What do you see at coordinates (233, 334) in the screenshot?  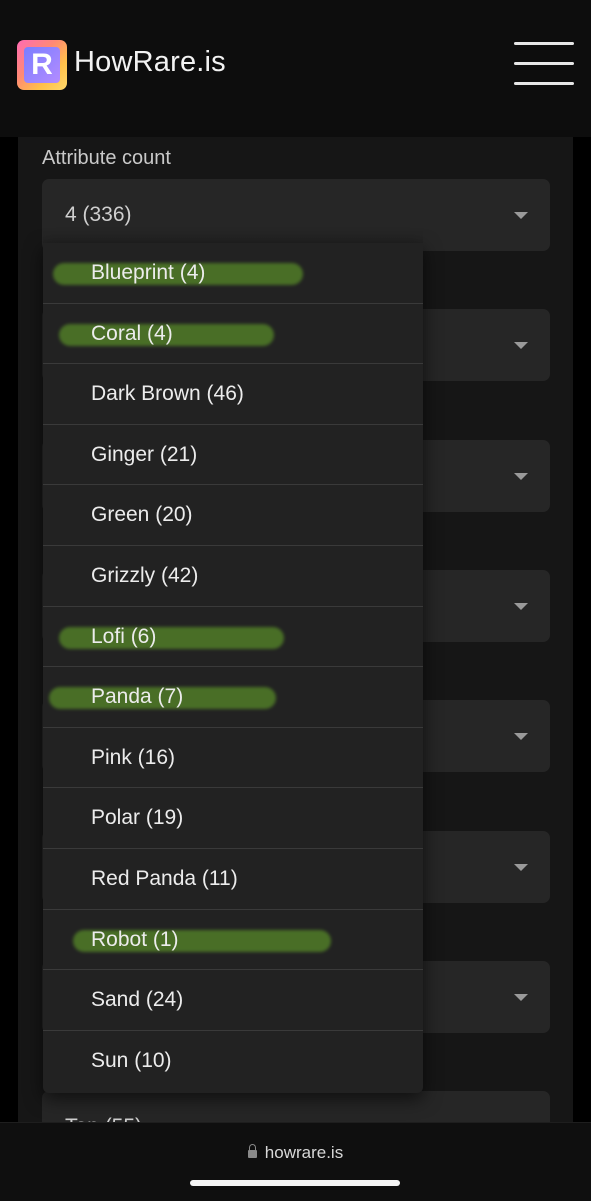 I see `dropdown-option: Coral (4)` at bounding box center [233, 334].